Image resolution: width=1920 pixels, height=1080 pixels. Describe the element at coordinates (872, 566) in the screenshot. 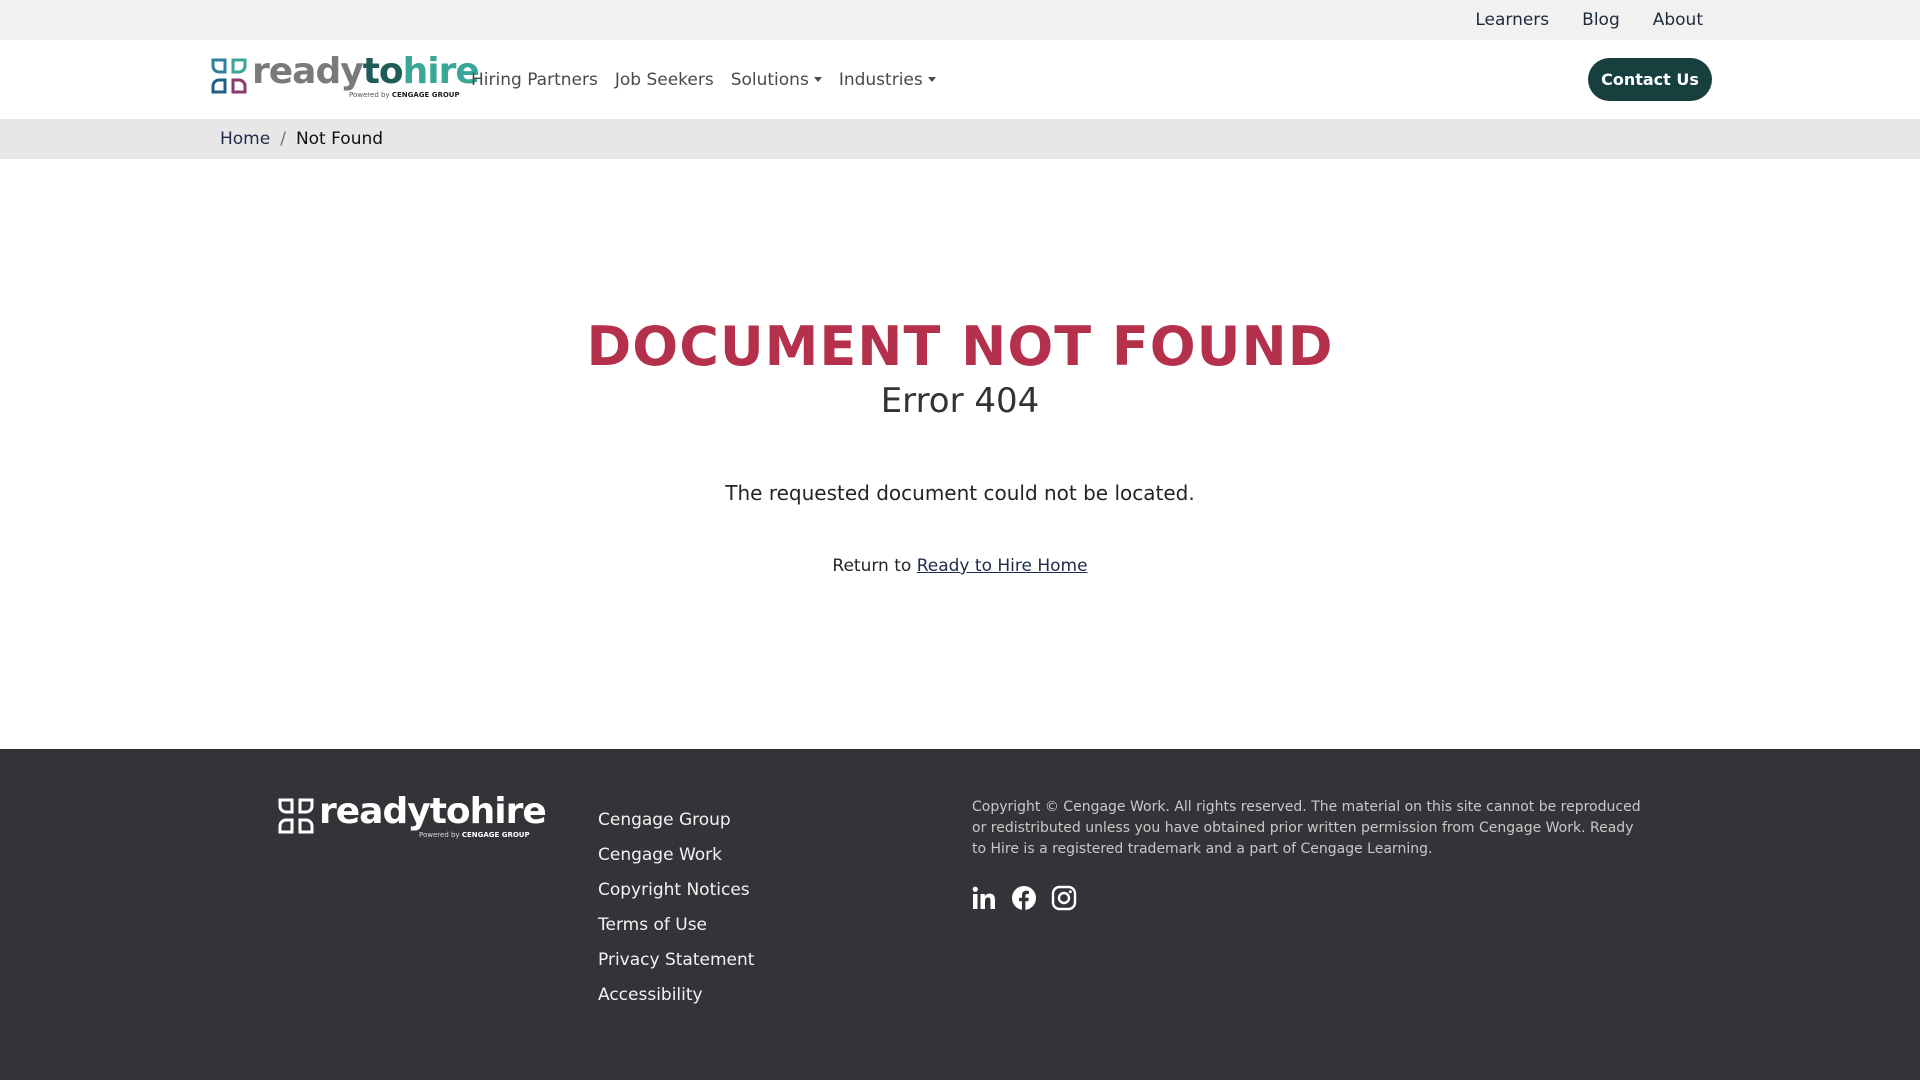

I see `return-prefix: Return to` at that location.